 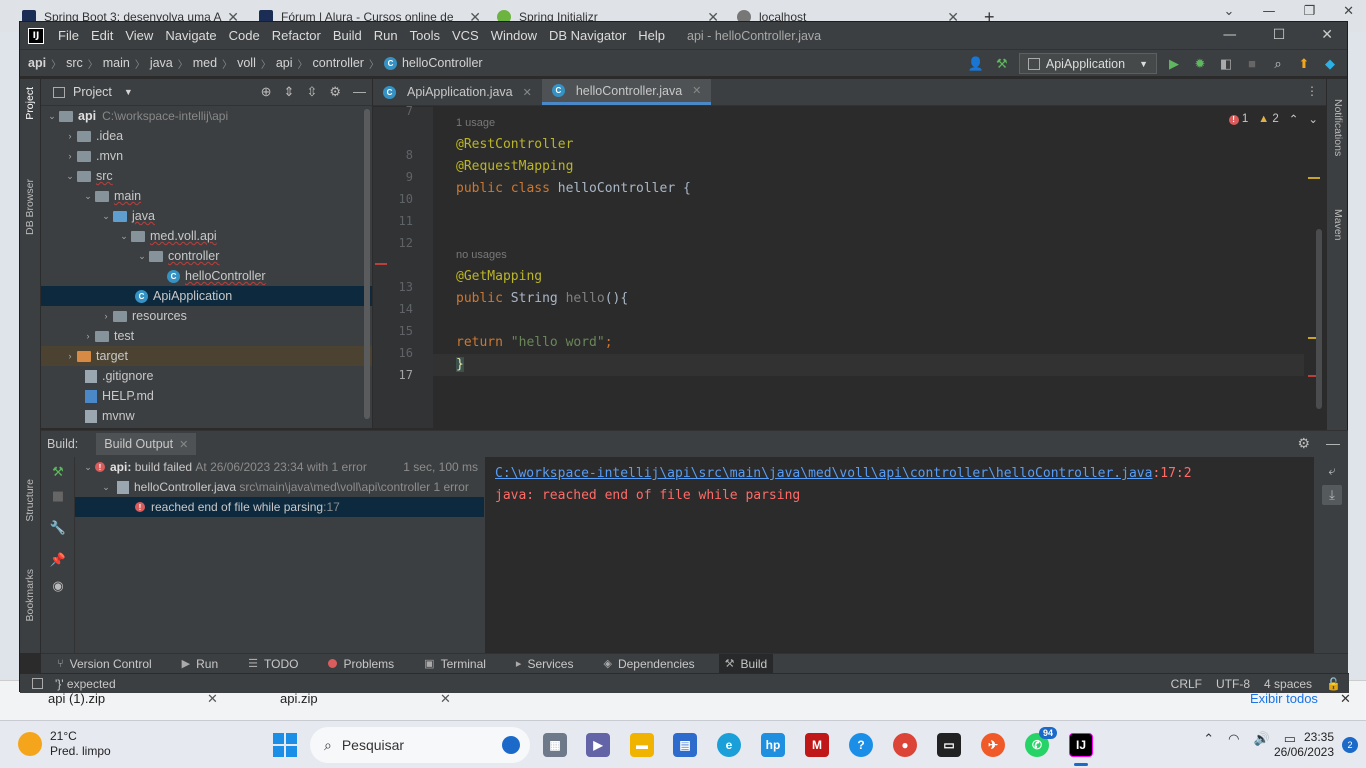 What do you see at coordinates (1279, 35) in the screenshot?
I see `maximize-icon: ☐` at bounding box center [1279, 35].